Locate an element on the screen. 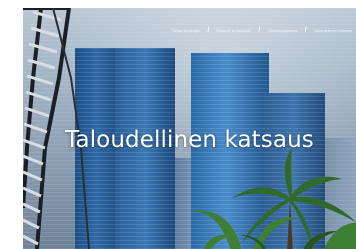 This screenshot has height=249, width=356. page-title: Taloudellinen katsaus is located at coordinates (189, 140).